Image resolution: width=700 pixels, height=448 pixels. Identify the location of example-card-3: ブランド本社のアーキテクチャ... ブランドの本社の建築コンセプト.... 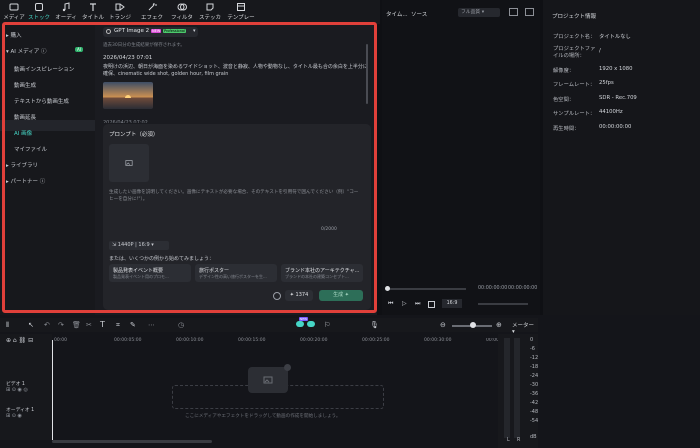
(322, 273).